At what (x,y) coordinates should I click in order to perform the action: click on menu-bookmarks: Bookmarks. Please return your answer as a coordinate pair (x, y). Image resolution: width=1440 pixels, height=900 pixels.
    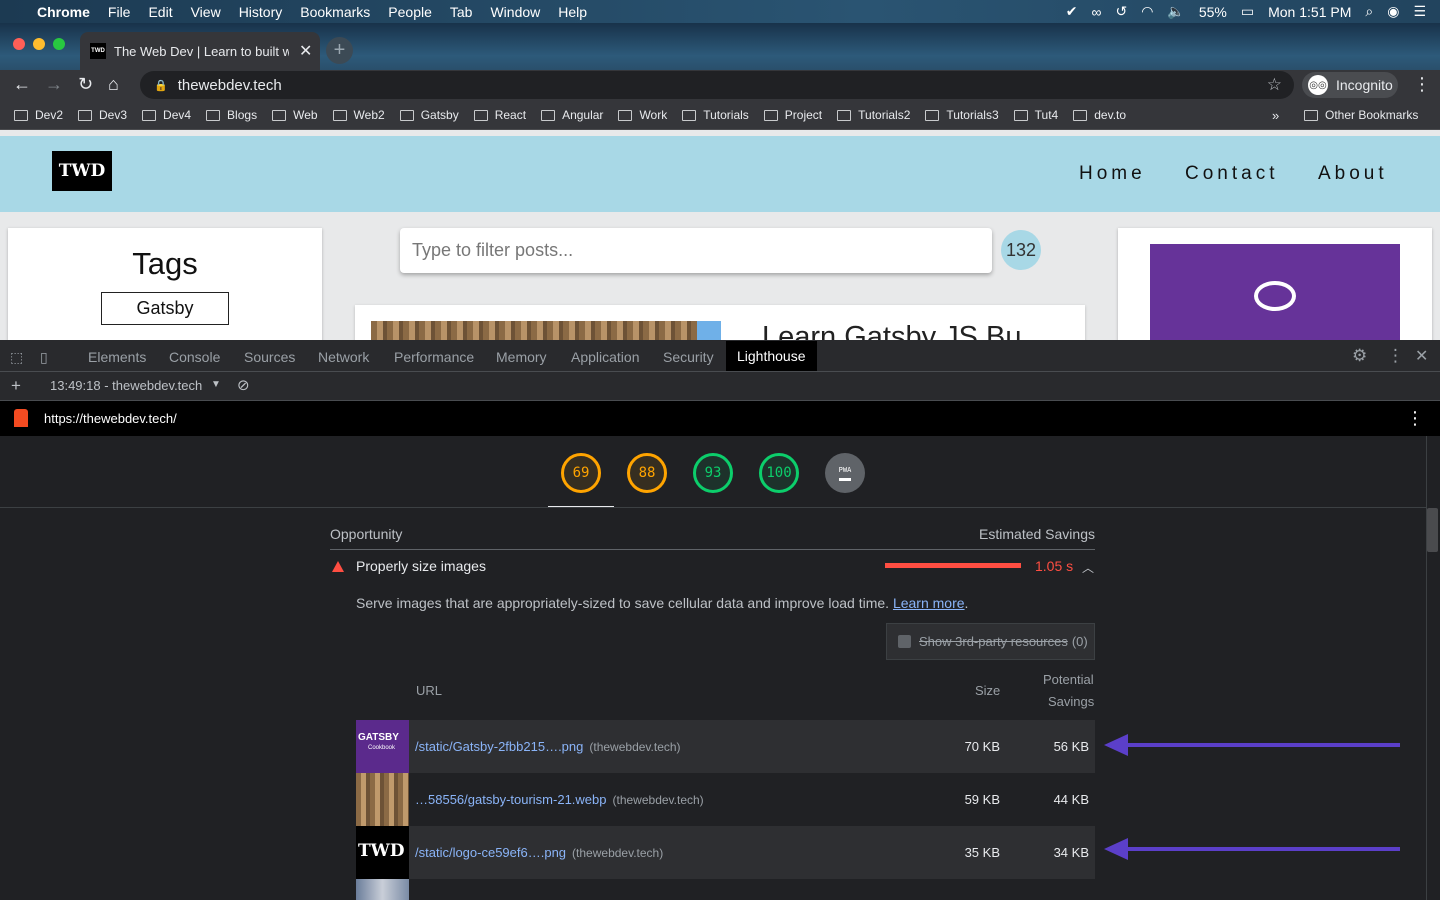
    Looking at the image, I should click on (335, 12).